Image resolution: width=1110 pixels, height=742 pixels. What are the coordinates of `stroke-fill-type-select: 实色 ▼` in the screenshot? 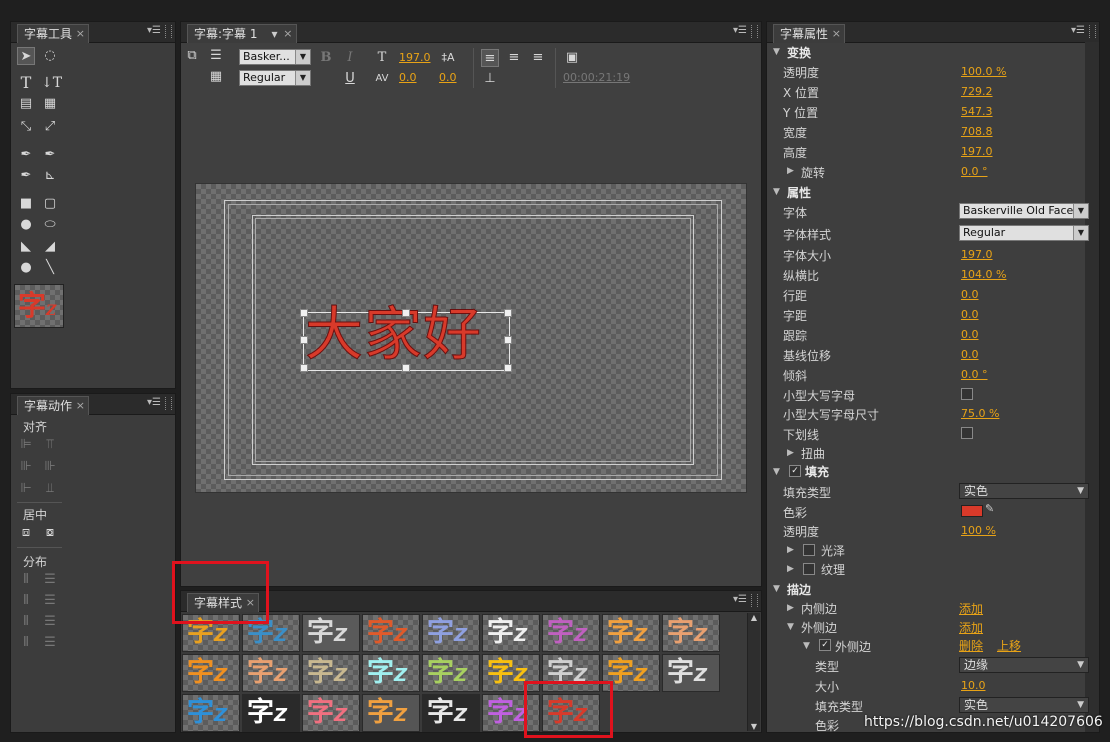 It's located at (1024, 705).